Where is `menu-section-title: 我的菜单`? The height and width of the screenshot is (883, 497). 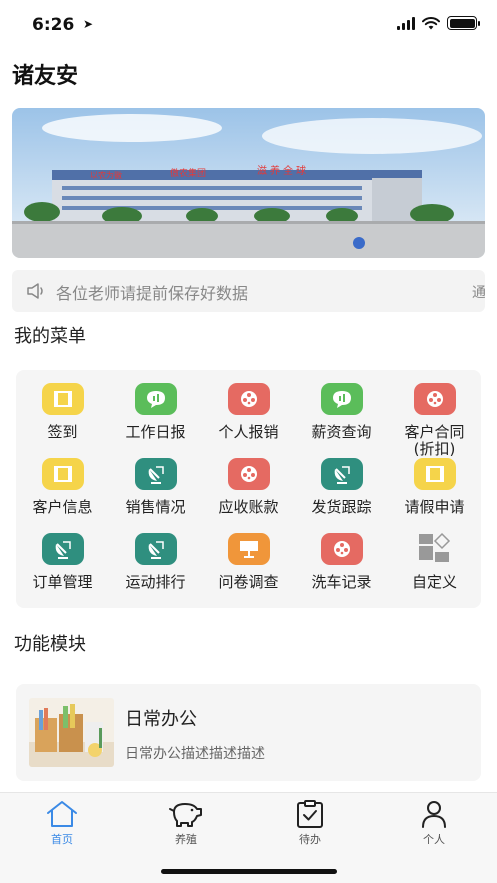 menu-section-title: 我的菜单 is located at coordinates (50, 336).